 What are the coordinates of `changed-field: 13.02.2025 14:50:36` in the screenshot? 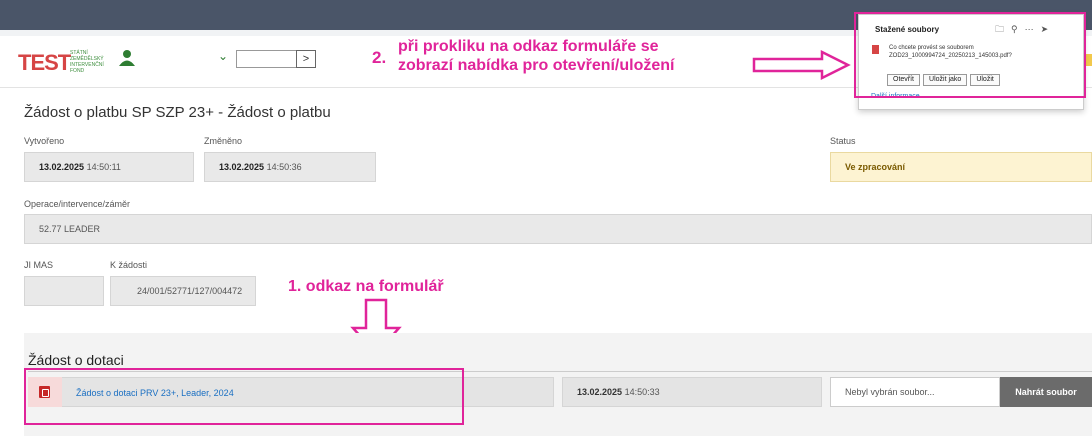 It's located at (290, 167).